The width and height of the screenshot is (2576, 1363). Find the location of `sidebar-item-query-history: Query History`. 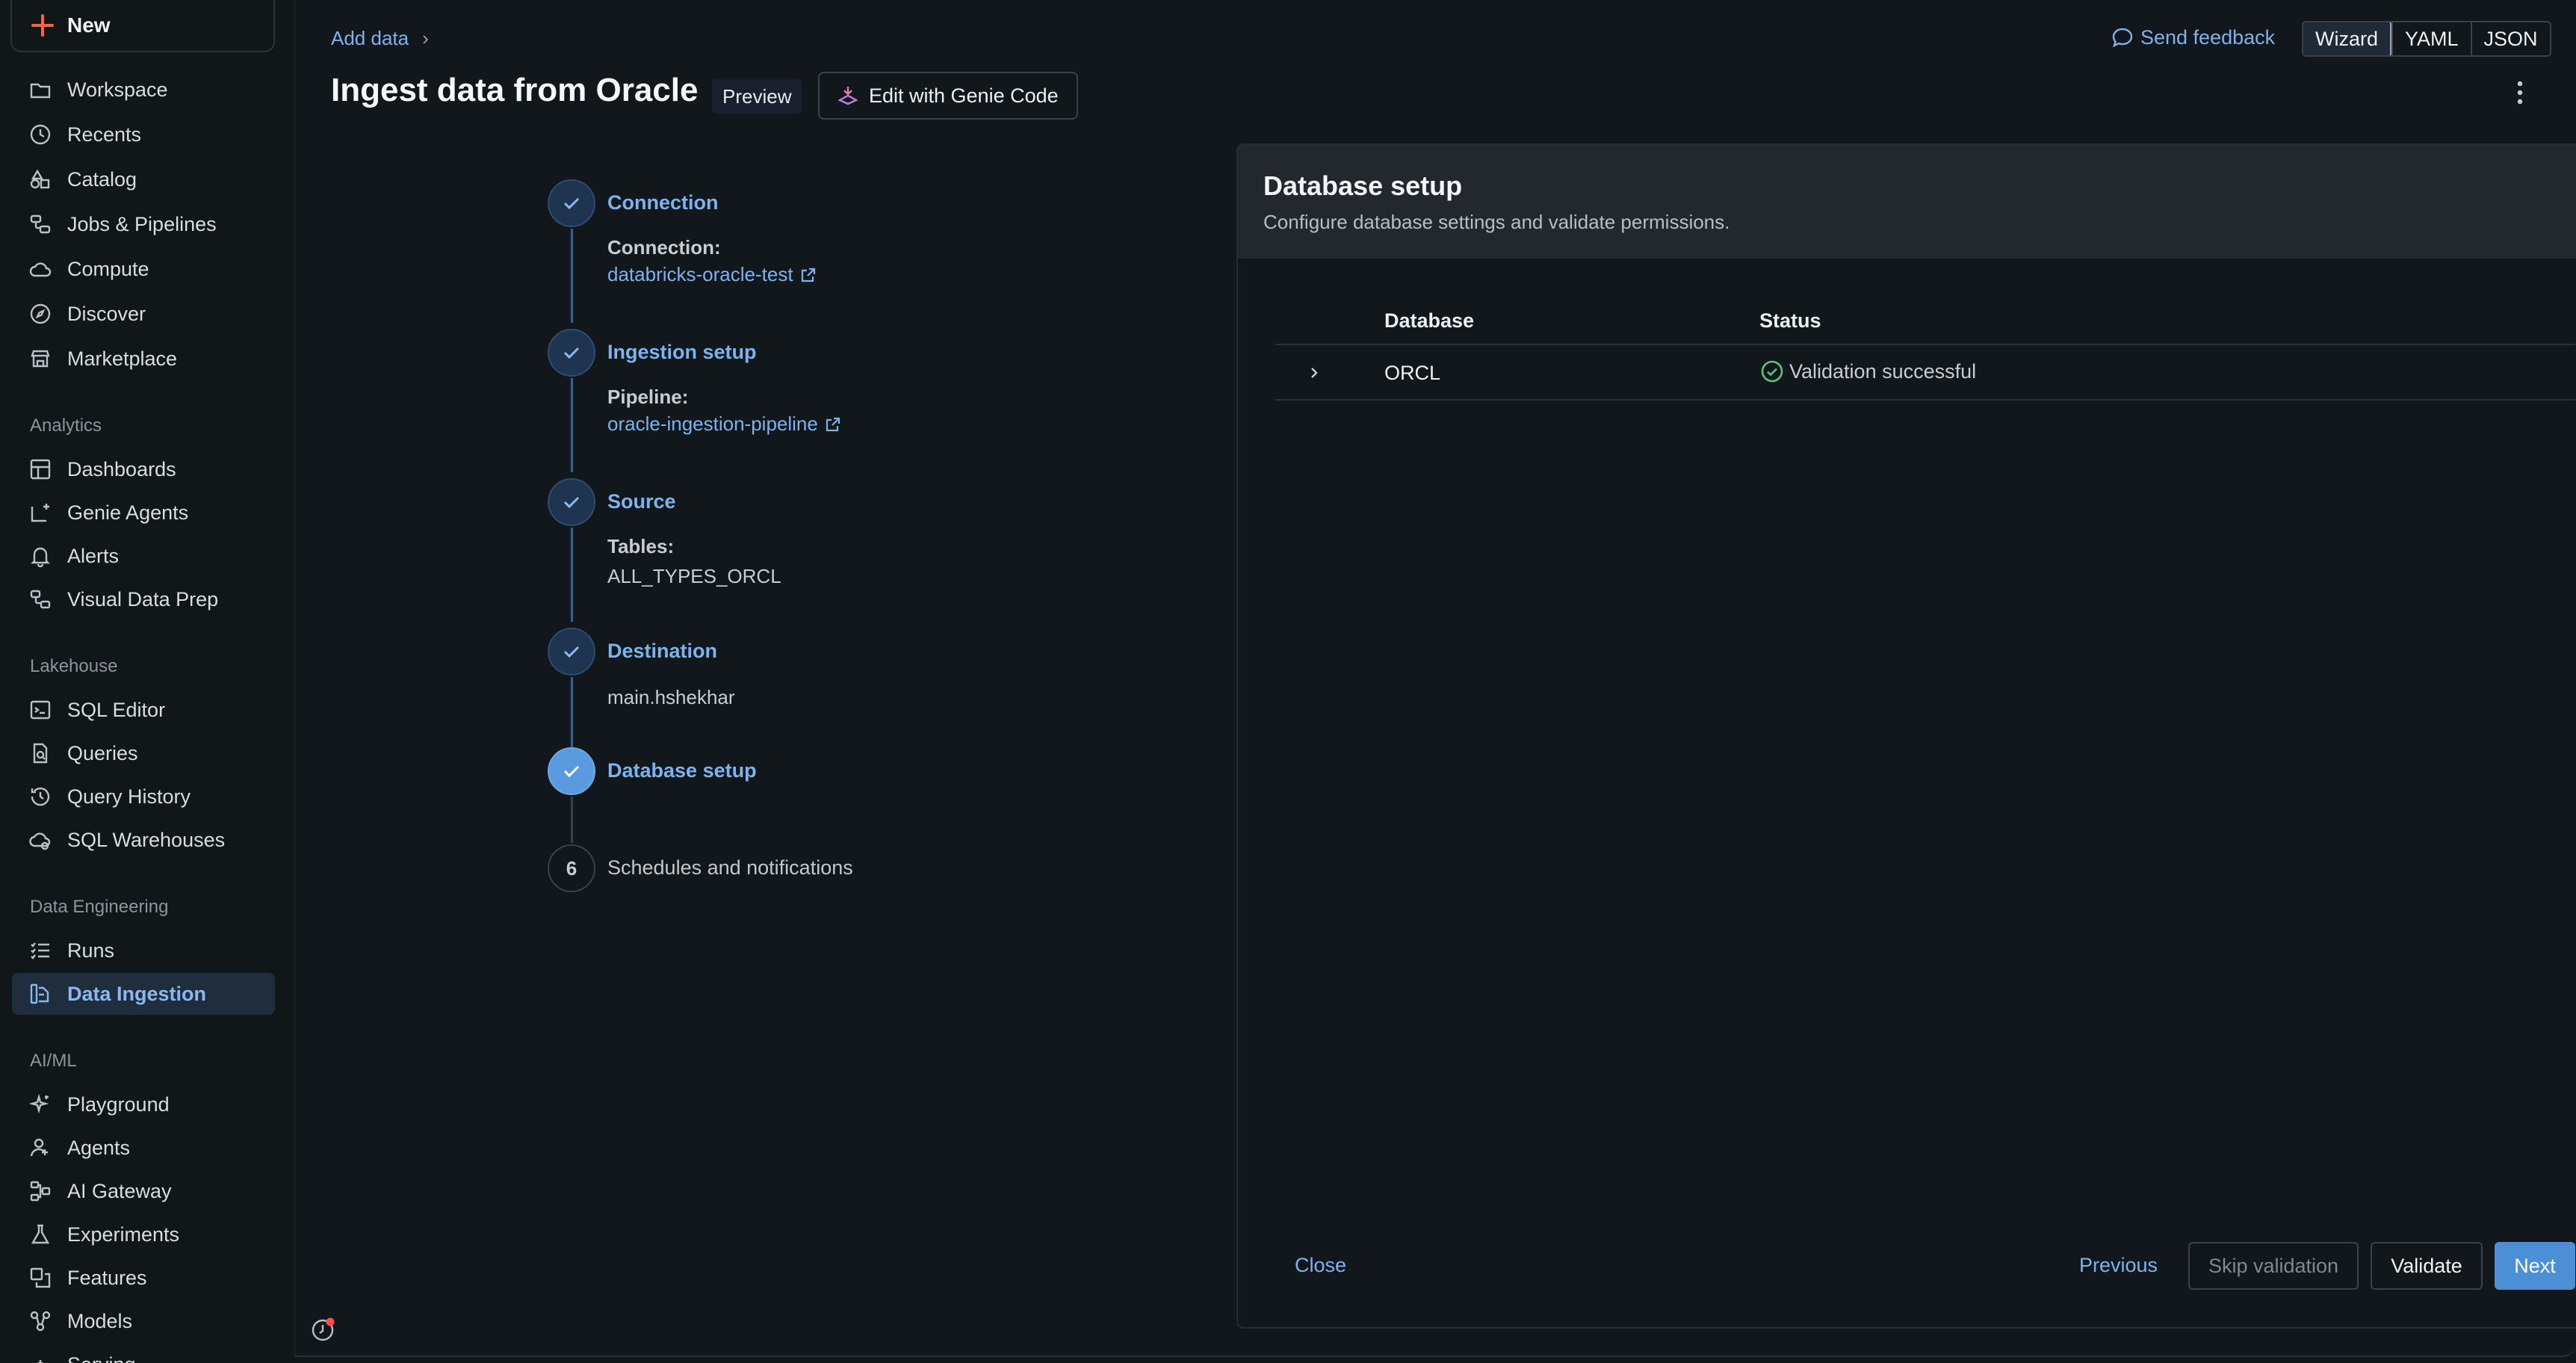

sidebar-item-query-history: Query History is located at coordinates (143, 797).